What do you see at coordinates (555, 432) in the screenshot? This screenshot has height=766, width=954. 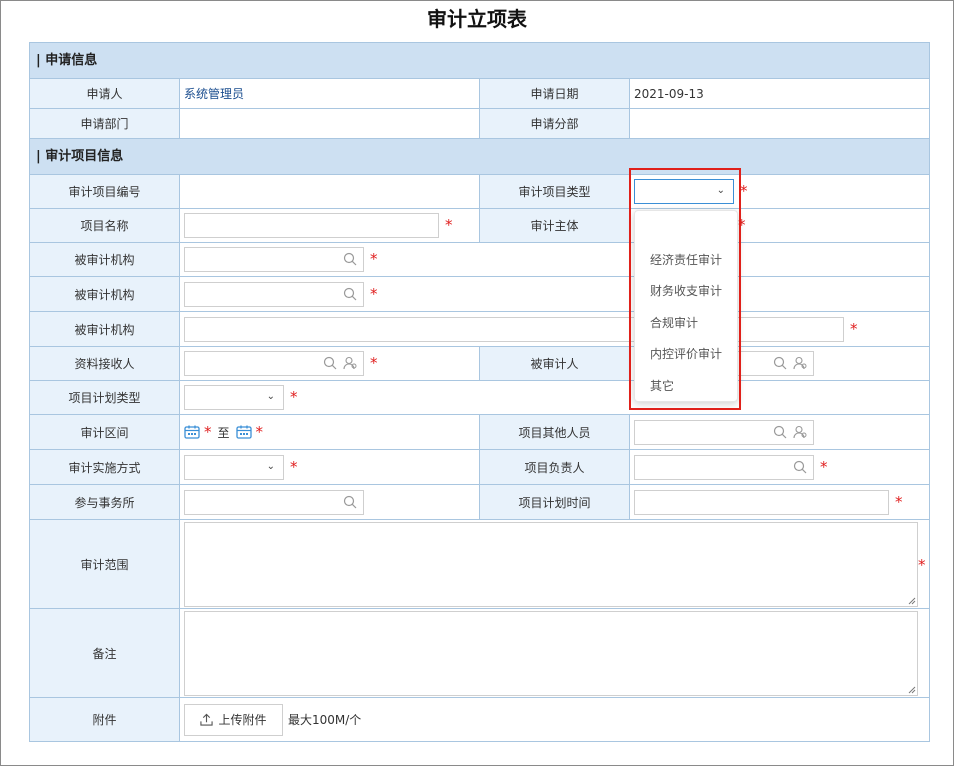 I see `other-members-label: 项目其他人员` at bounding box center [555, 432].